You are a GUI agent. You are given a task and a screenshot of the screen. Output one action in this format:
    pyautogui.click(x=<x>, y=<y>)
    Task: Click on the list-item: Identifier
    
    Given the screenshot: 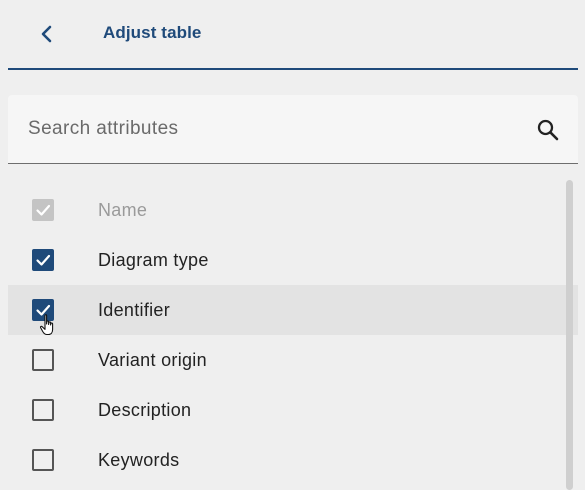 What is the action you would take?
    pyautogui.click(x=293, y=310)
    